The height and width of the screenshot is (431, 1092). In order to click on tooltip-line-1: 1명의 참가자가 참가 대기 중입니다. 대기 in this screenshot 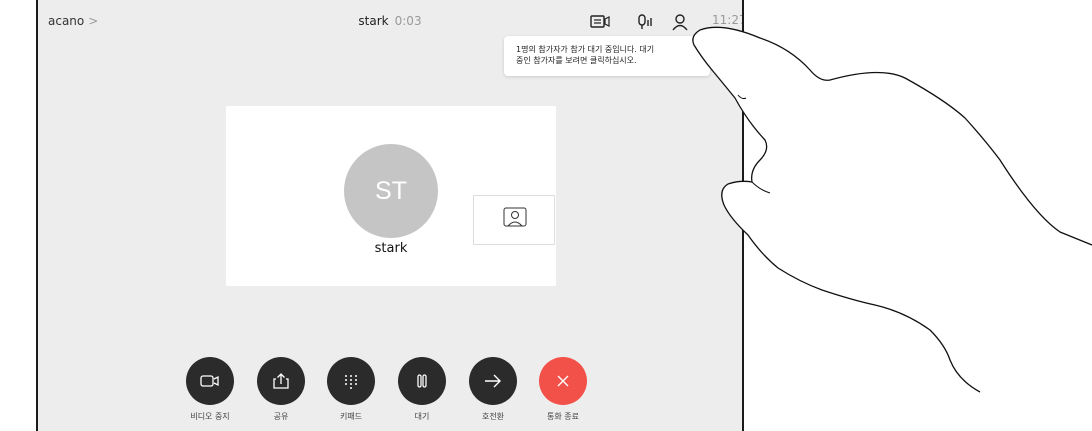, I will do `click(585, 49)`.